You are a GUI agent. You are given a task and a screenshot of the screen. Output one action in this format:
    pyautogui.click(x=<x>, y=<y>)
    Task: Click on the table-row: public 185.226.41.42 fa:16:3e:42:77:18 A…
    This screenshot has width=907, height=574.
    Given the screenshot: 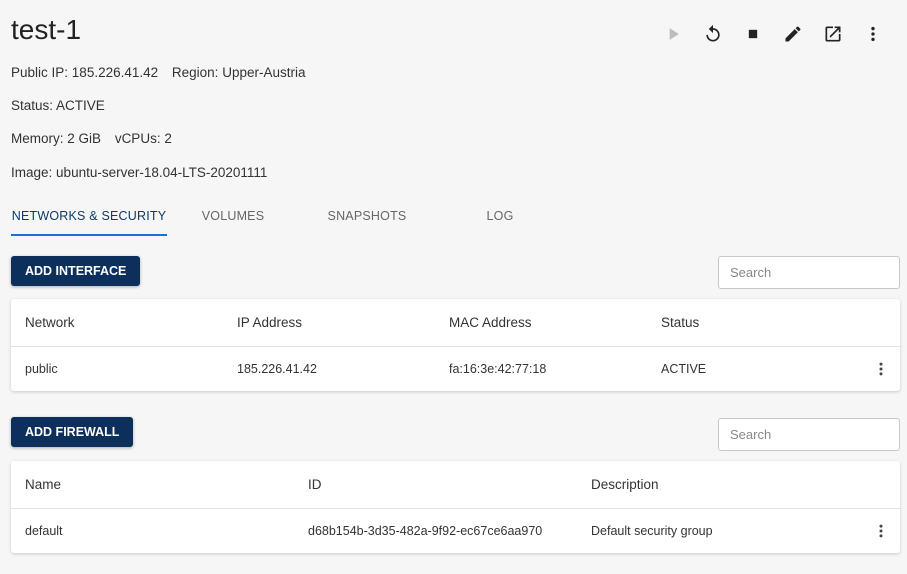 What is the action you would take?
    pyautogui.click(x=455, y=368)
    